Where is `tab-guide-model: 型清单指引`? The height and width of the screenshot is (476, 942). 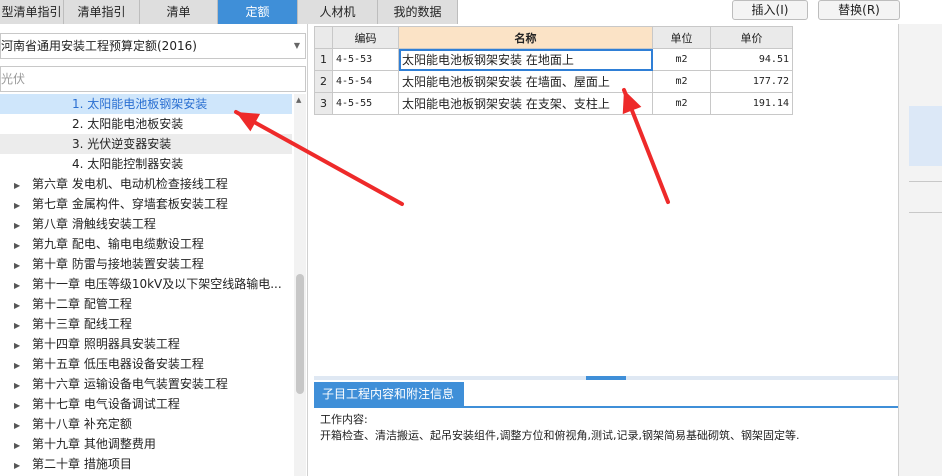 tab-guide-model: 型清单指引 is located at coordinates (32, 12).